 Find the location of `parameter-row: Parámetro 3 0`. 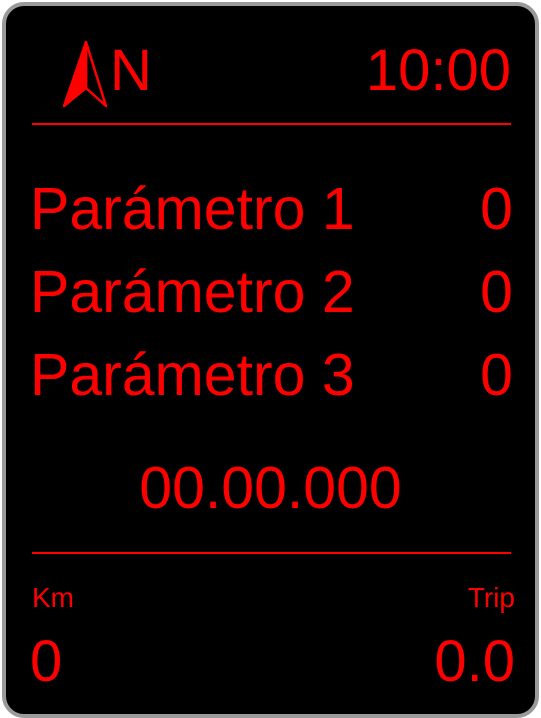

parameter-row: Parámetro 3 0 is located at coordinates (271, 375).